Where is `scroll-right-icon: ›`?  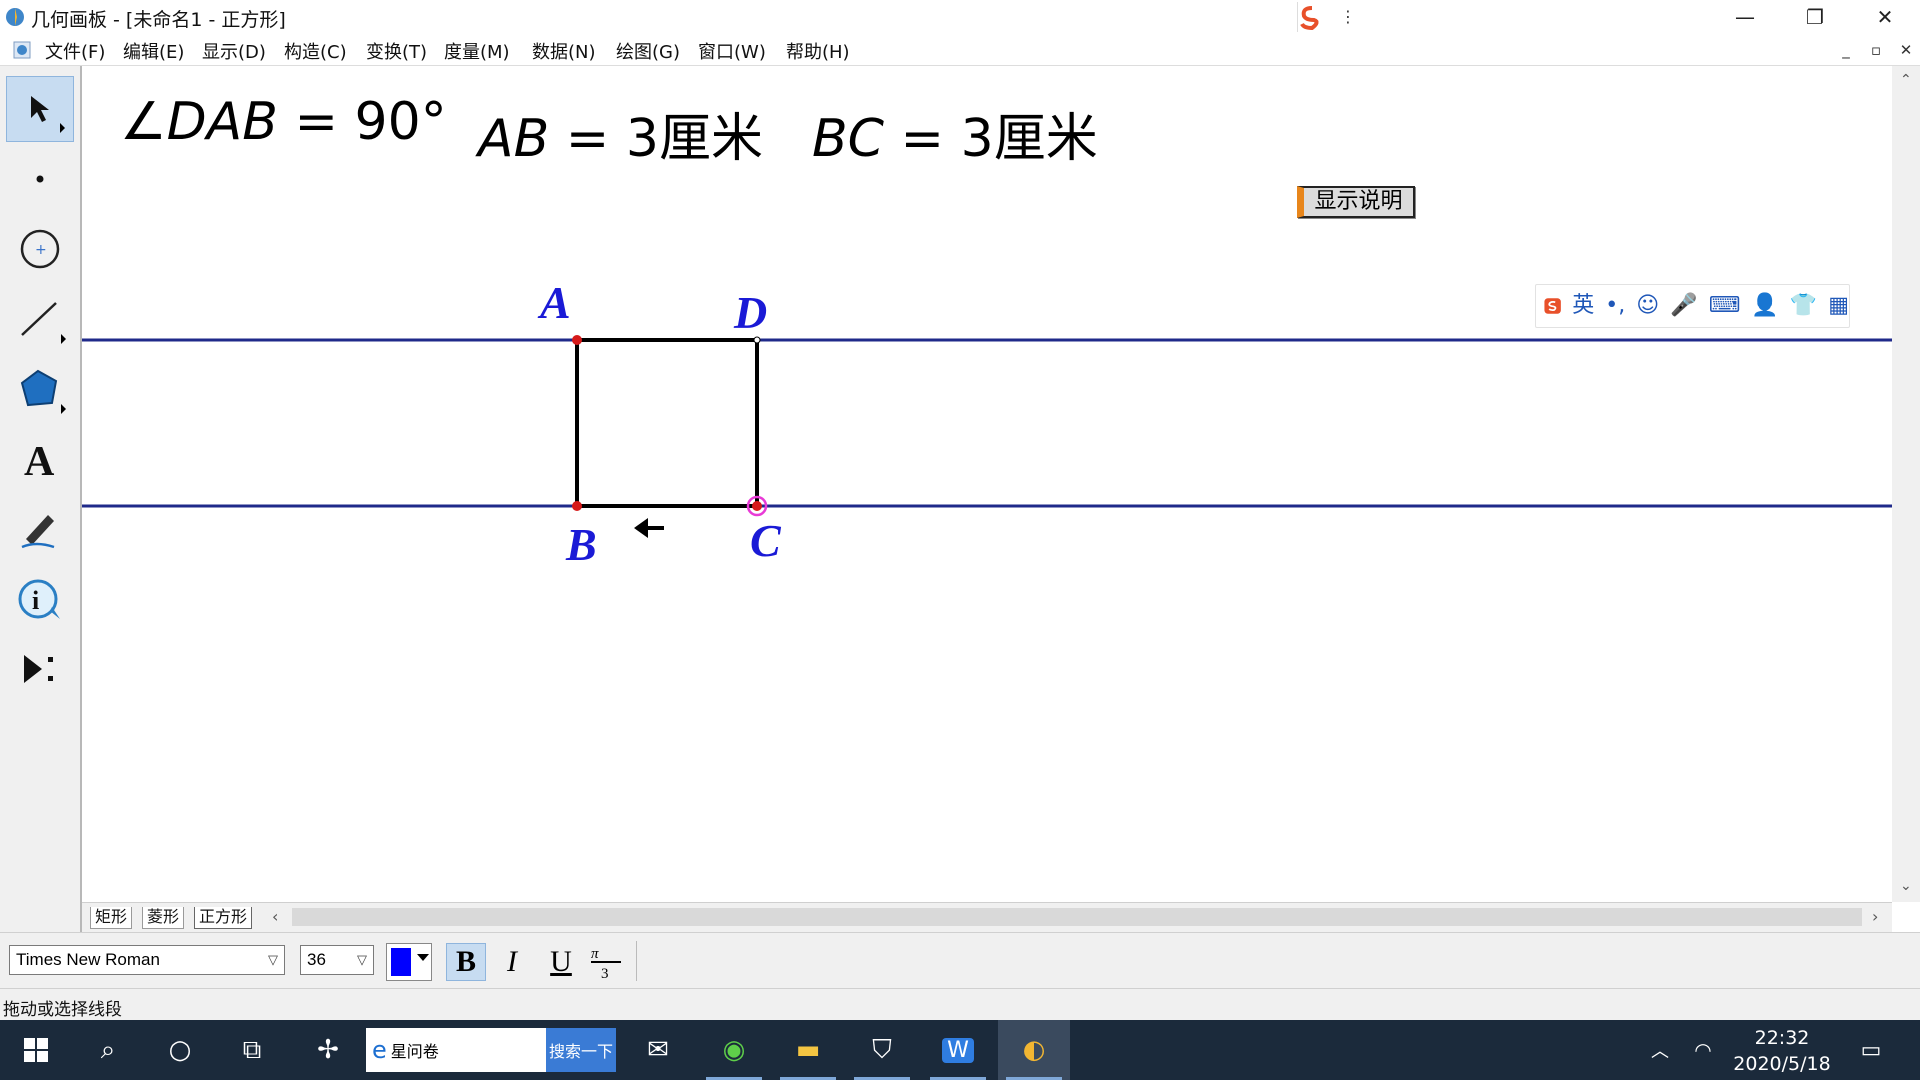
scroll-right-icon: › is located at coordinates (1875, 916).